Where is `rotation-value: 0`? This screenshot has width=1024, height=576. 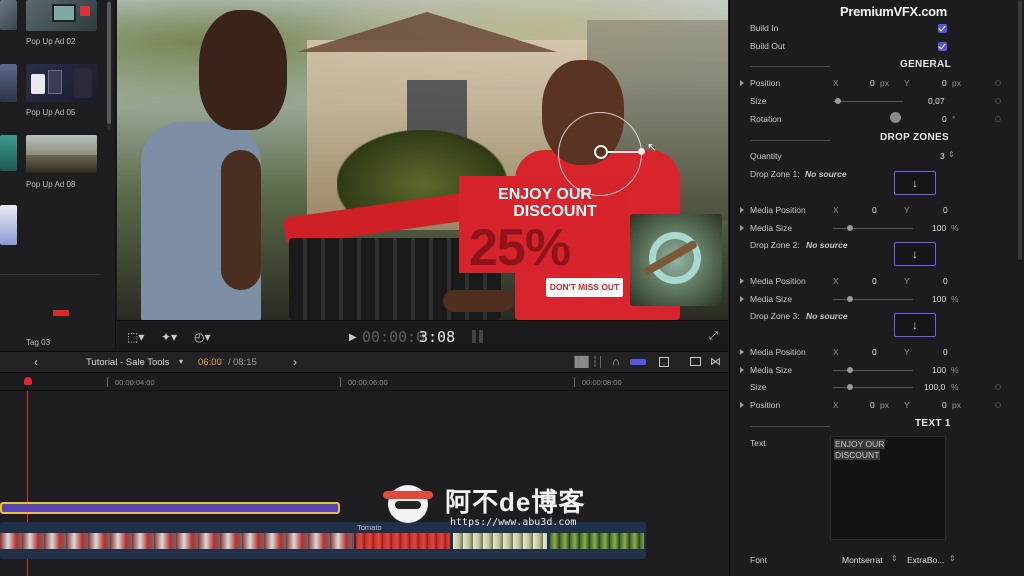
rotation-value: 0 is located at coordinates (944, 119).